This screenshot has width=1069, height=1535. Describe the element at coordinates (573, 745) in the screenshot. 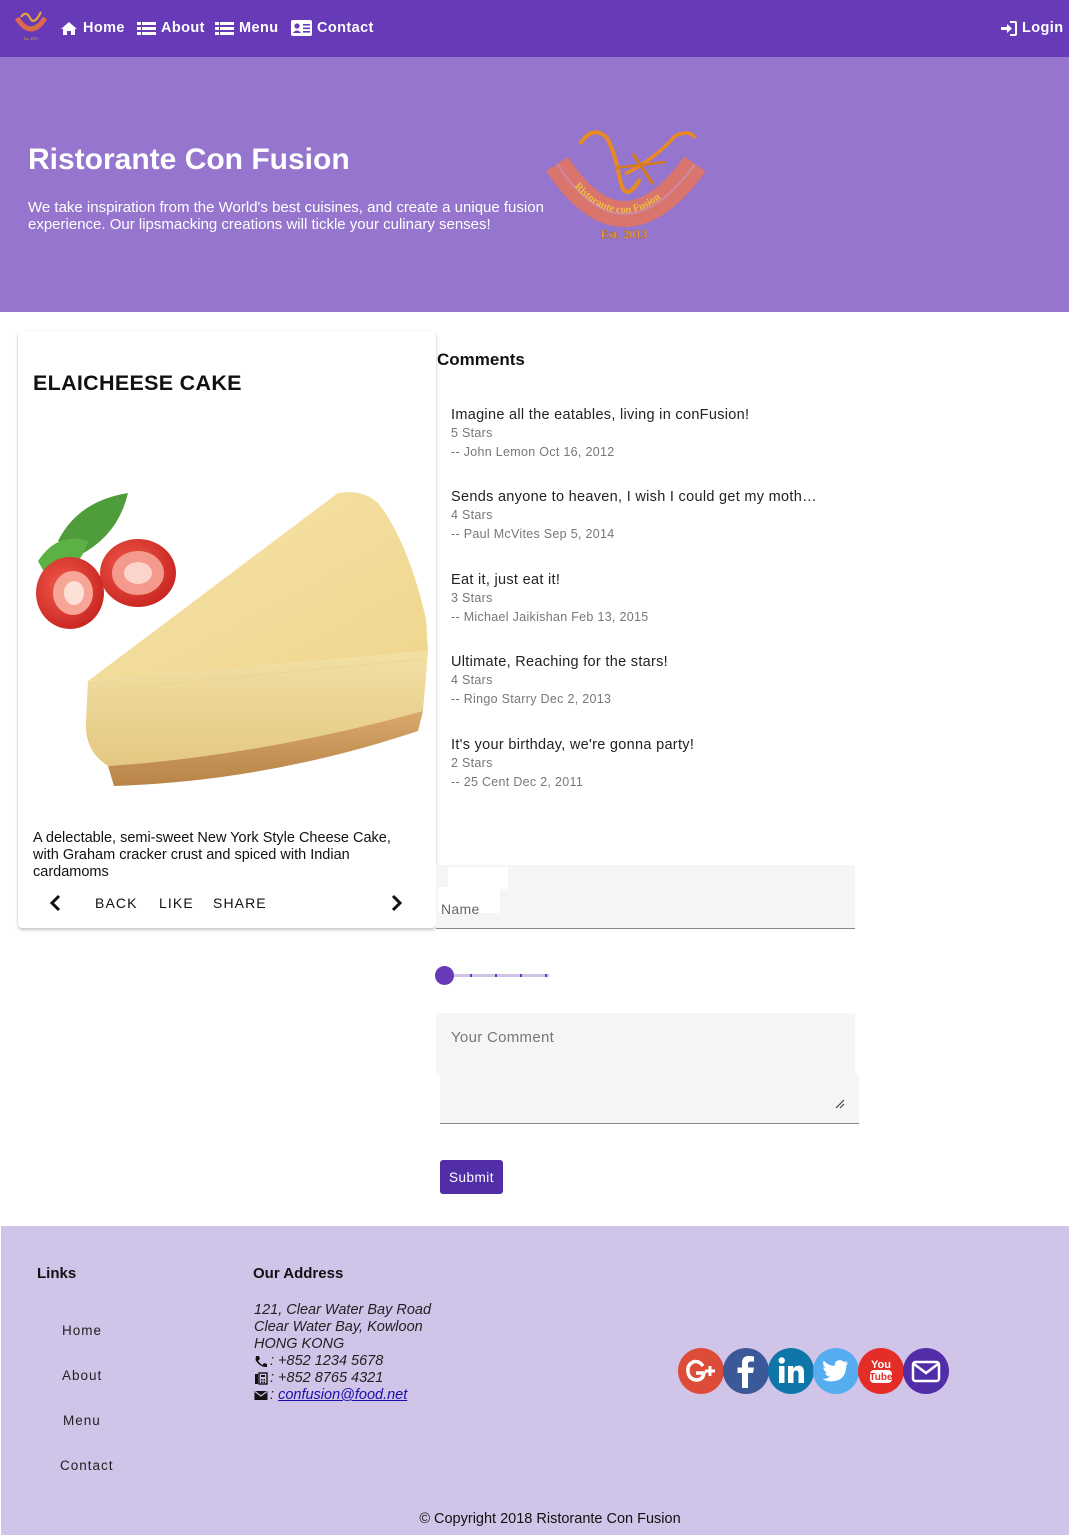

I see `comment-text: It's your birthday, we're gonna party!` at that location.